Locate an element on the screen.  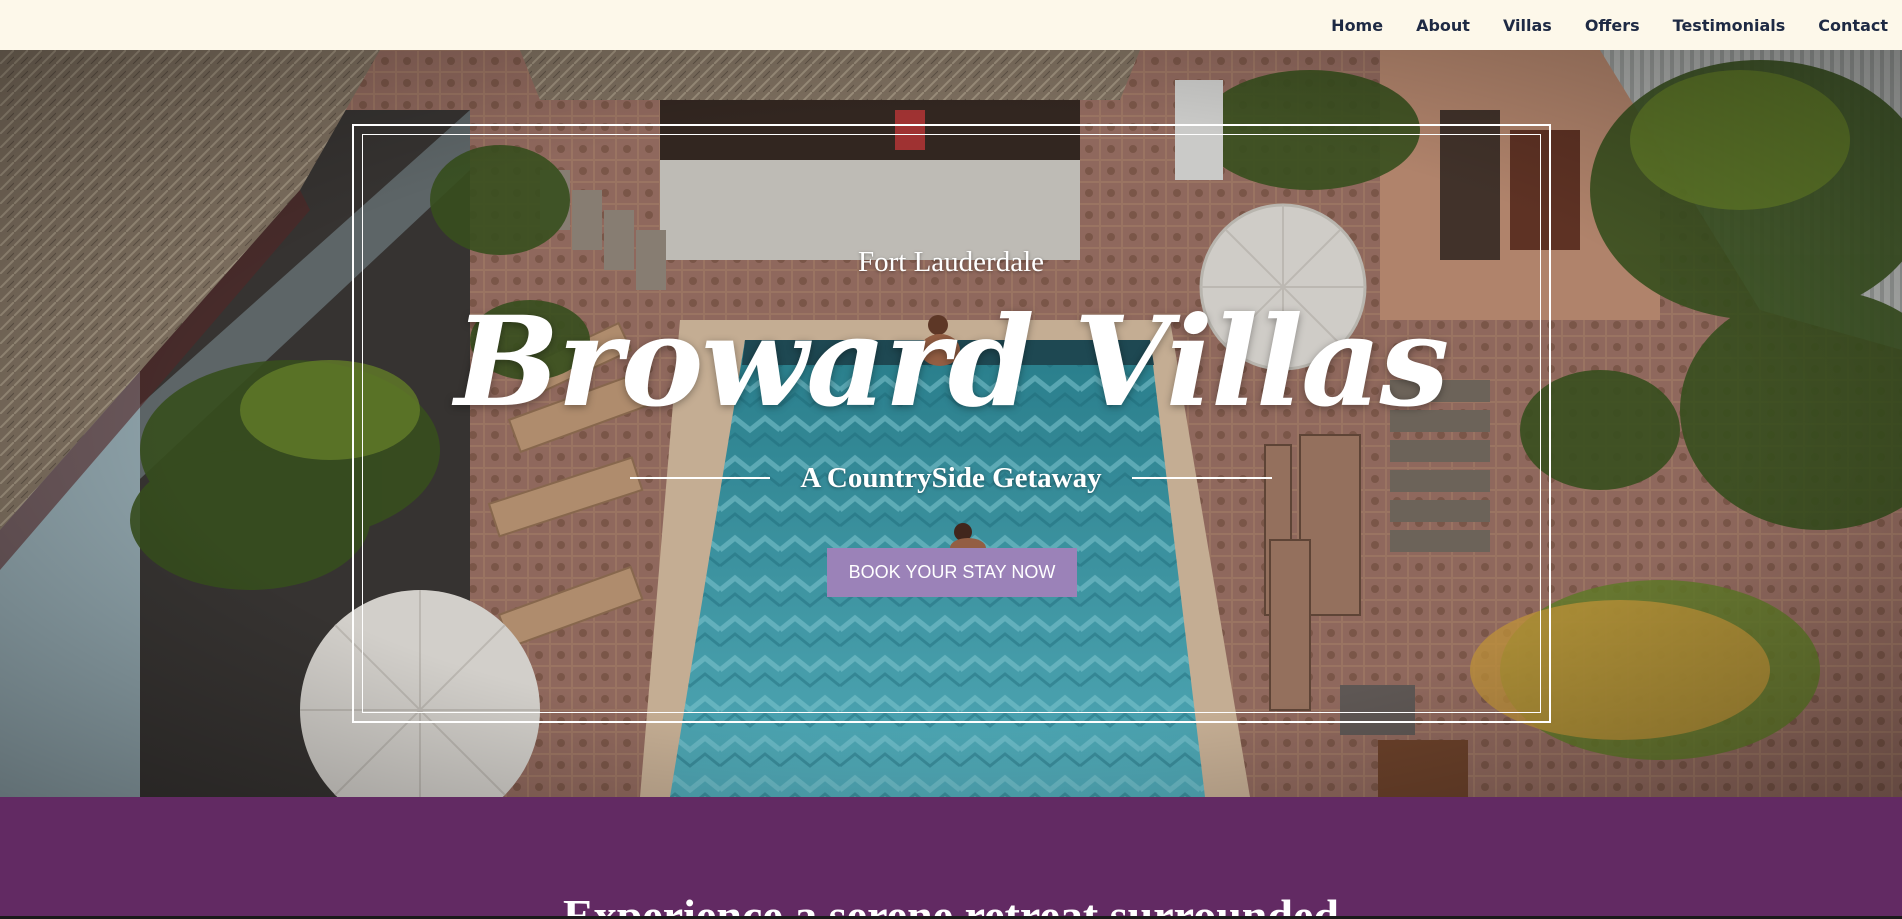
hero-tagline: A CountrySide Getaway is located at coordinates (951, 477).